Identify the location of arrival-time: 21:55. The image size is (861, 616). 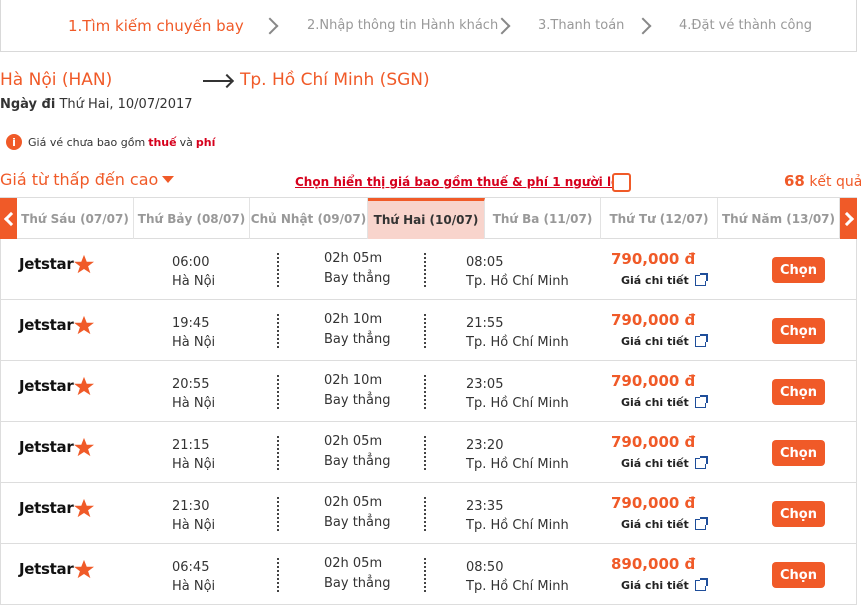
(485, 323).